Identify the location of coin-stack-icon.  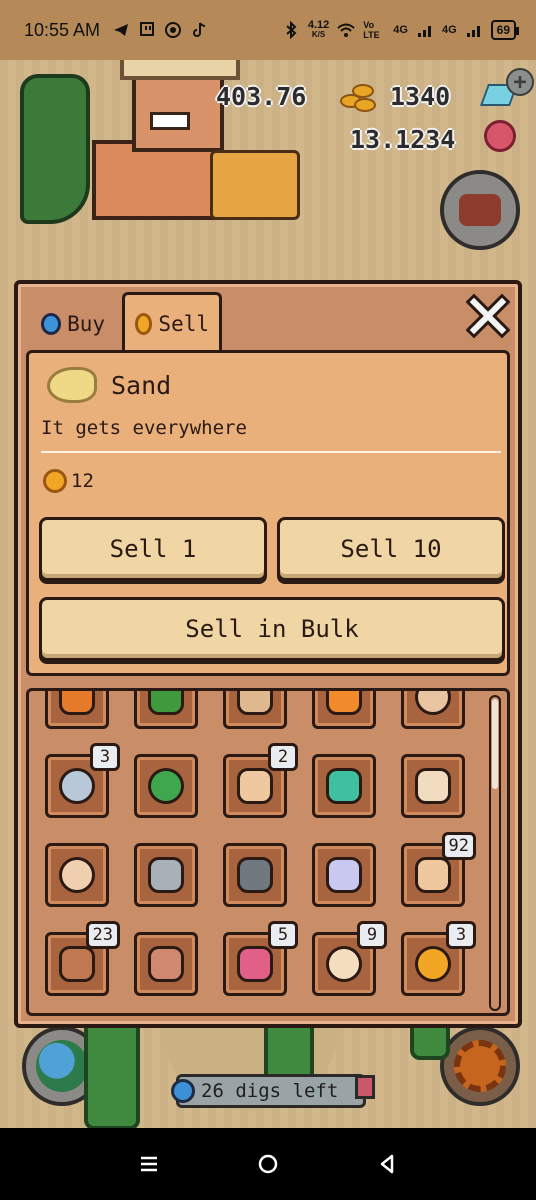
(359, 97).